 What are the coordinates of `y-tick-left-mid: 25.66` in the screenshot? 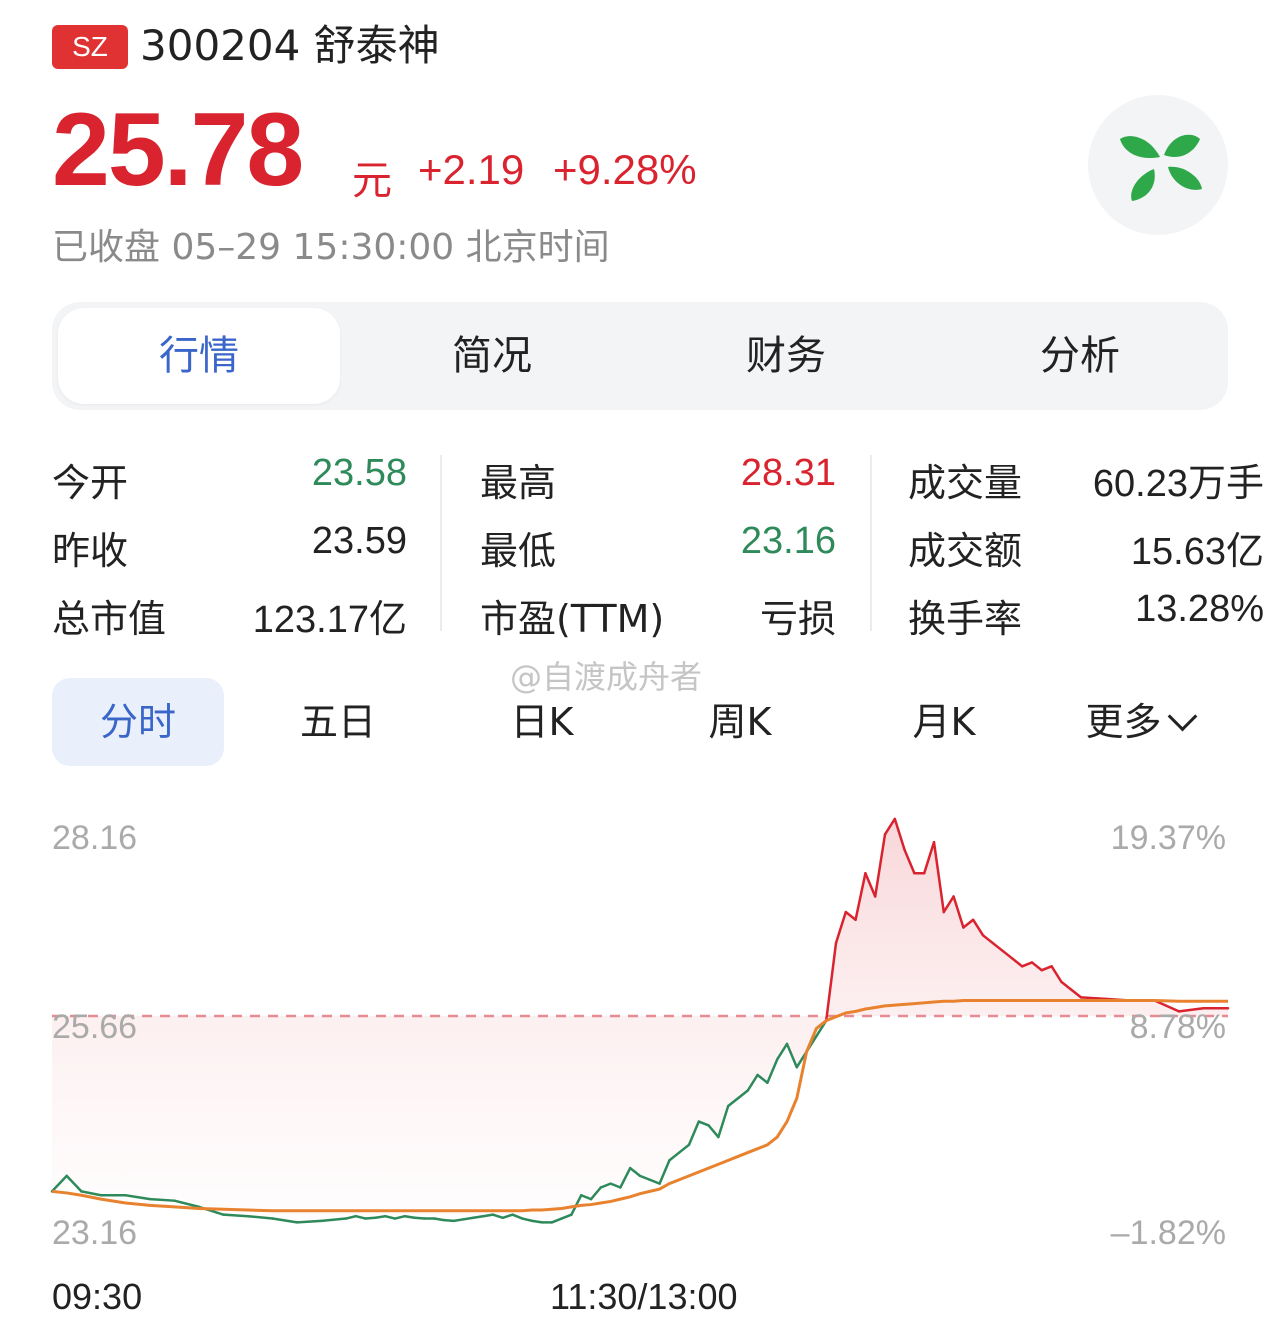 It's located at (94, 1027).